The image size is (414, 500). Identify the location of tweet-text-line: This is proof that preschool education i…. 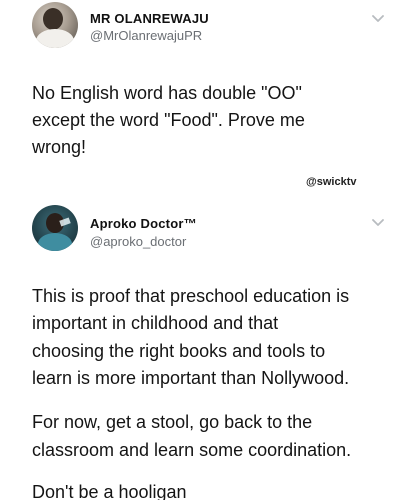
(191, 296).